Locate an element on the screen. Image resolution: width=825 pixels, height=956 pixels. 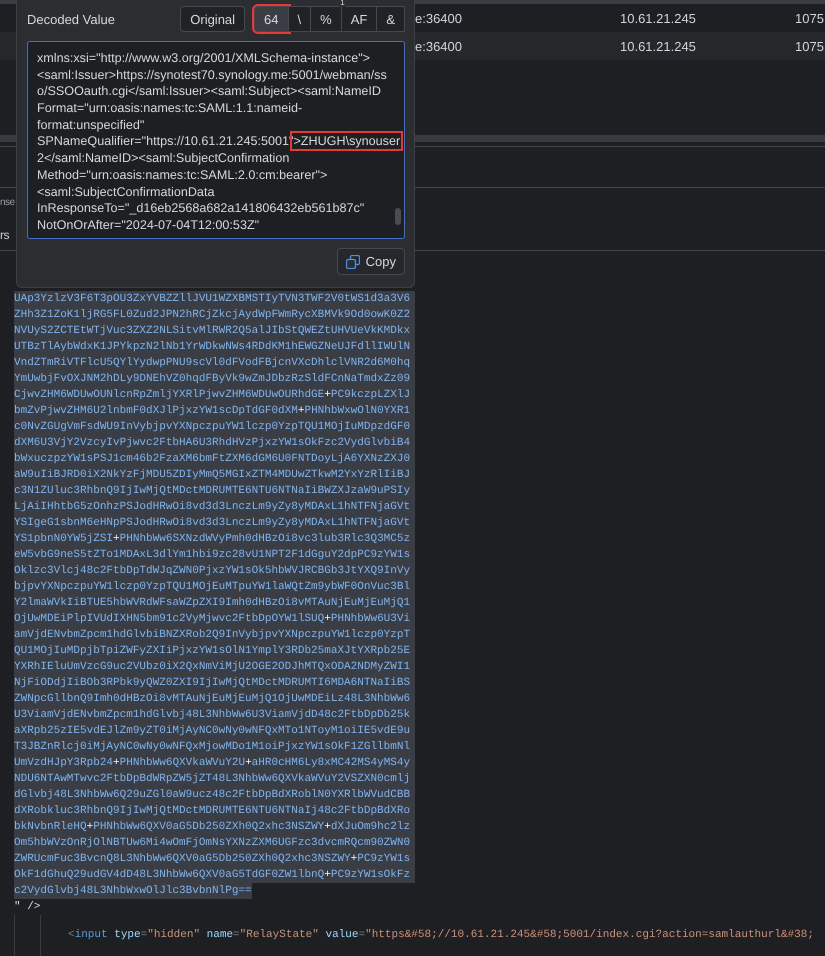
text-fragment: rs is located at coordinates (4, 235).